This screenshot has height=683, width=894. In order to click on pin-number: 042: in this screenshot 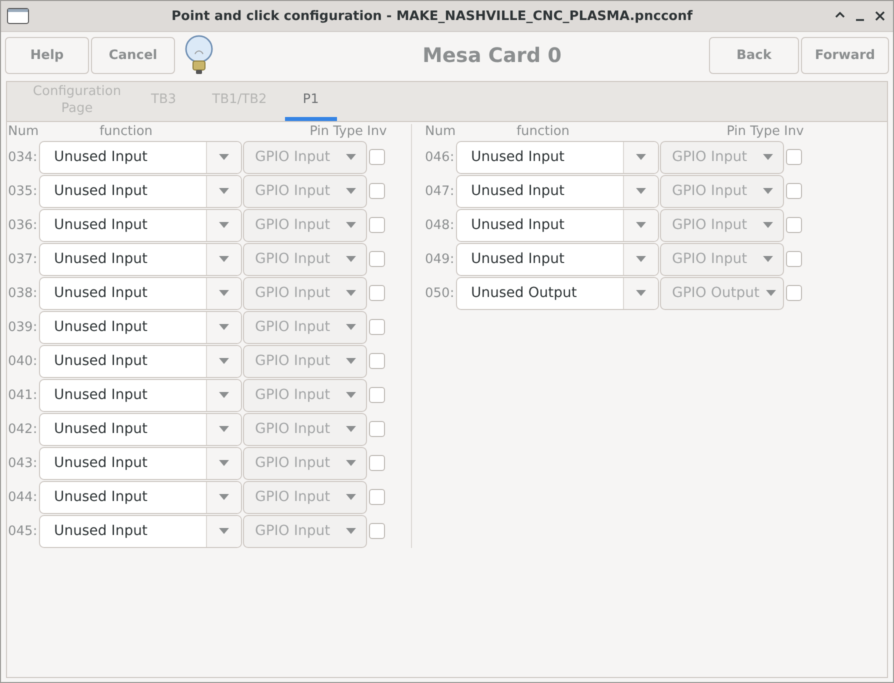, I will do `click(23, 429)`.